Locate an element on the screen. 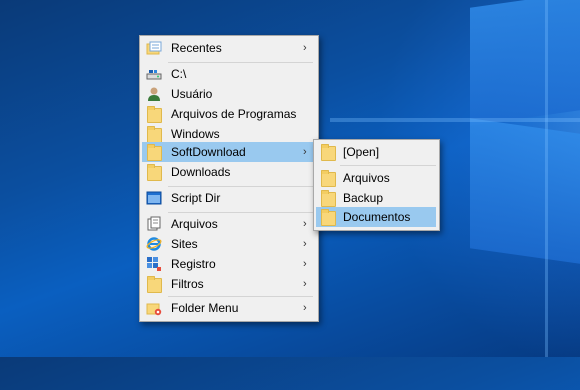 The height and width of the screenshot is (390, 580). menu-item-filtros: Filtros › is located at coordinates (228, 284).